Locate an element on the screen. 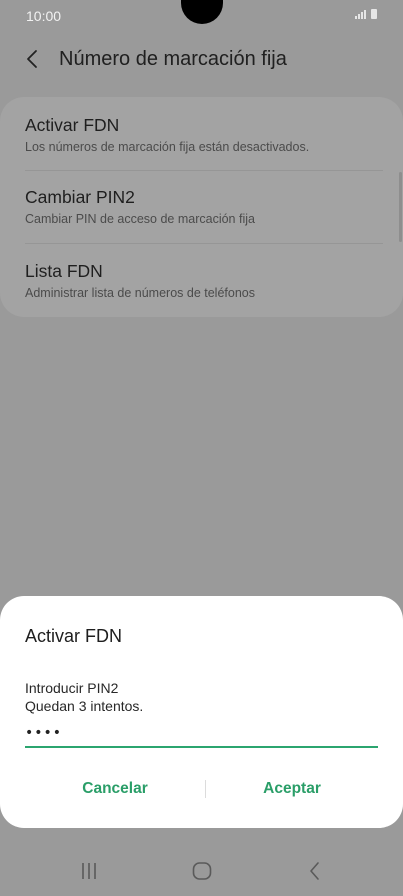 This screenshot has width=403, height=896. setting-title: Activar FDN is located at coordinates (72, 125).